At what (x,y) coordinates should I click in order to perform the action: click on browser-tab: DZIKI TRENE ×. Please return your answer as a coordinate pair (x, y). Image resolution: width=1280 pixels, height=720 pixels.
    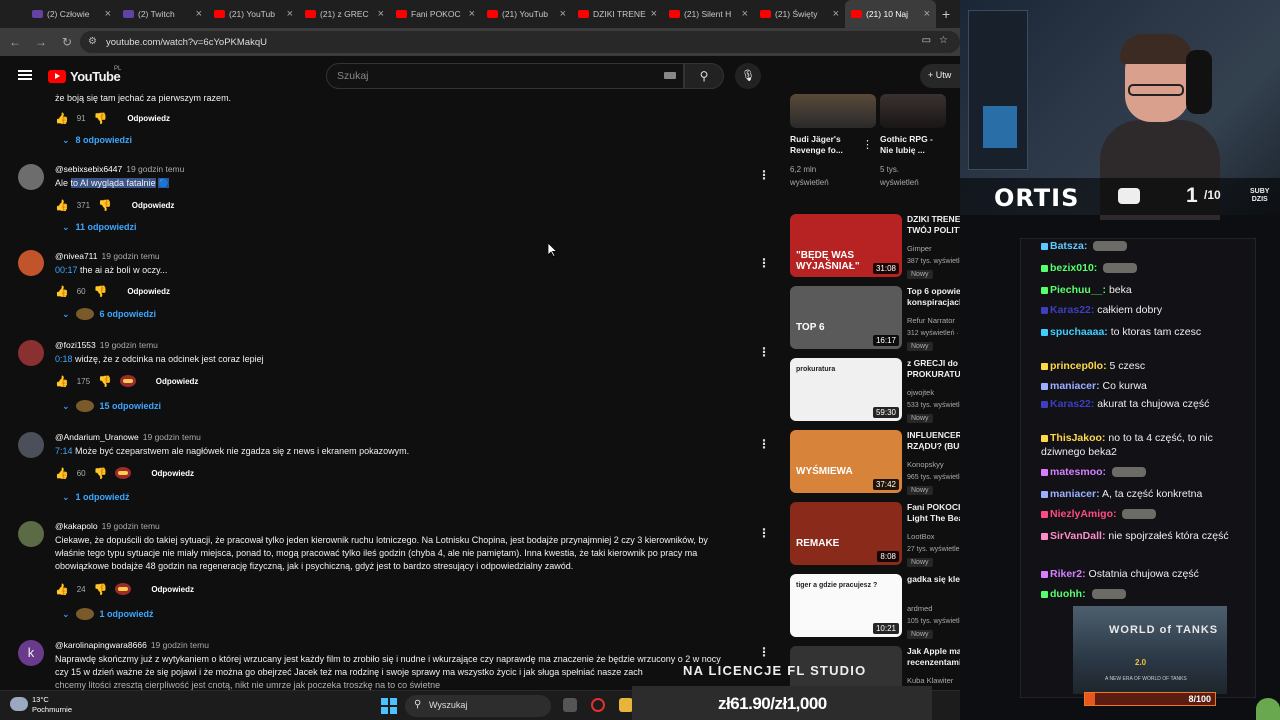
    Looking at the image, I should click on (617, 14).